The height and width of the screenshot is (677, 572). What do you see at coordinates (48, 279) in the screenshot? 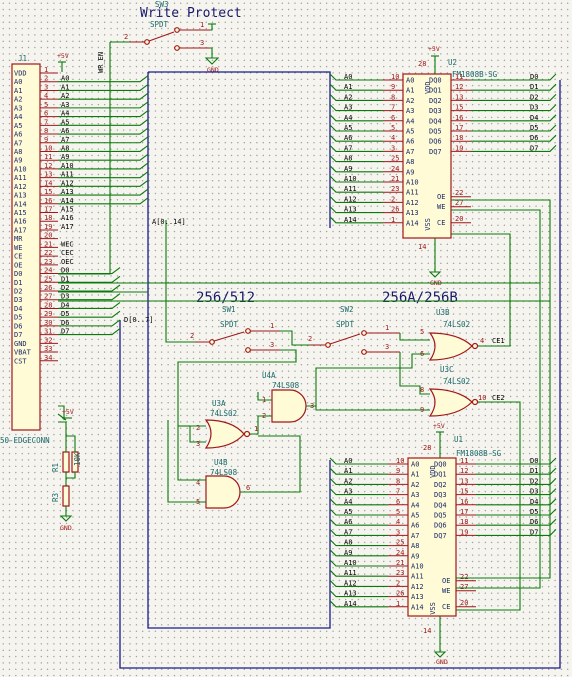
I see `j1-pin-number: 25` at bounding box center [48, 279].